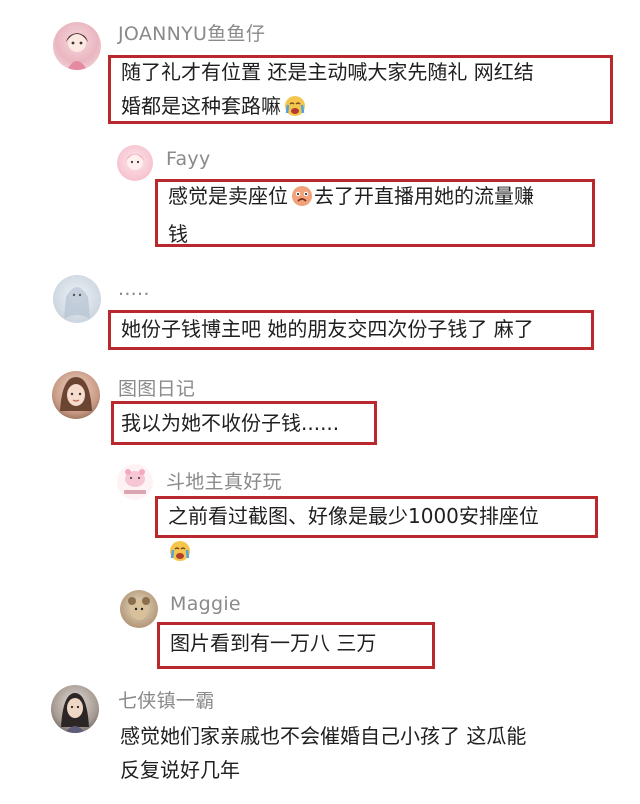 This screenshot has width=640, height=804. What do you see at coordinates (327, 91) in the screenshot?
I see `comment-text: 随了礼才有位置 还是主动喊大家先随礼 网红结 婚都是这种套路嘛` at bounding box center [327, 91].